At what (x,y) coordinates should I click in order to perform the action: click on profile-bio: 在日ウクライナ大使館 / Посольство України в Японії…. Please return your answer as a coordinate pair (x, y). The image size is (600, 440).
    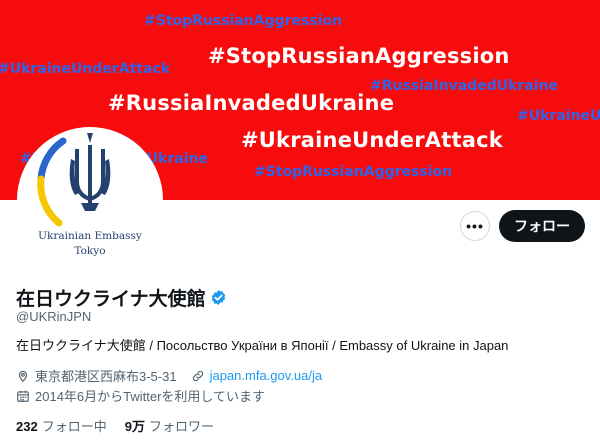
    Looking at the image, I should click on (262, 345).